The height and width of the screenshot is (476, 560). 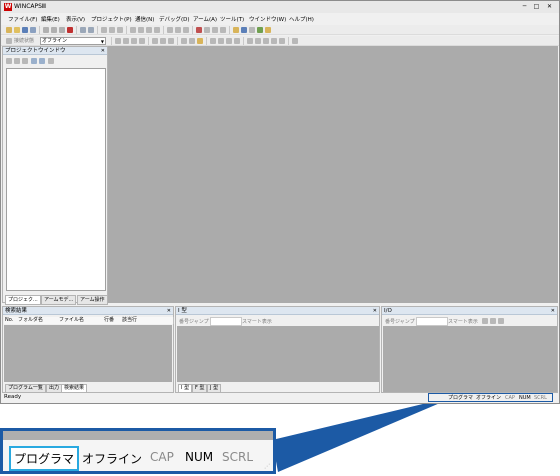 I want to click on find-icon, so click(x=104, y=30).